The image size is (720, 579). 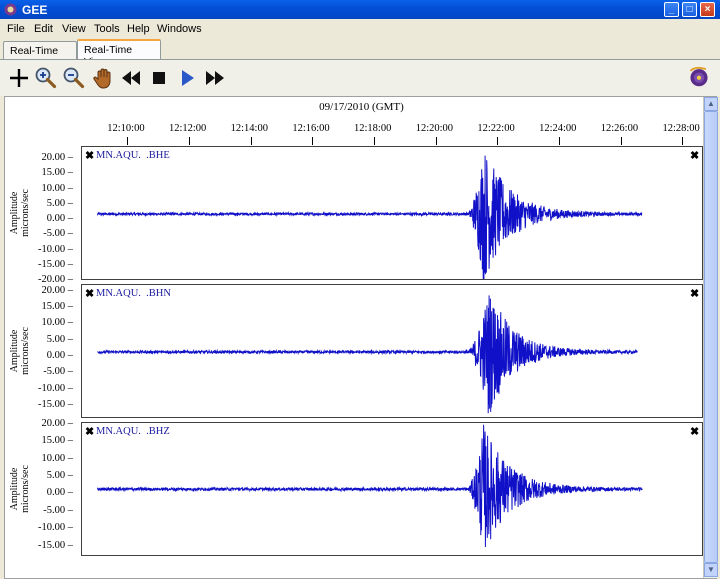 I want to click on scrollbar-thumb, so click(x=711, y=337).